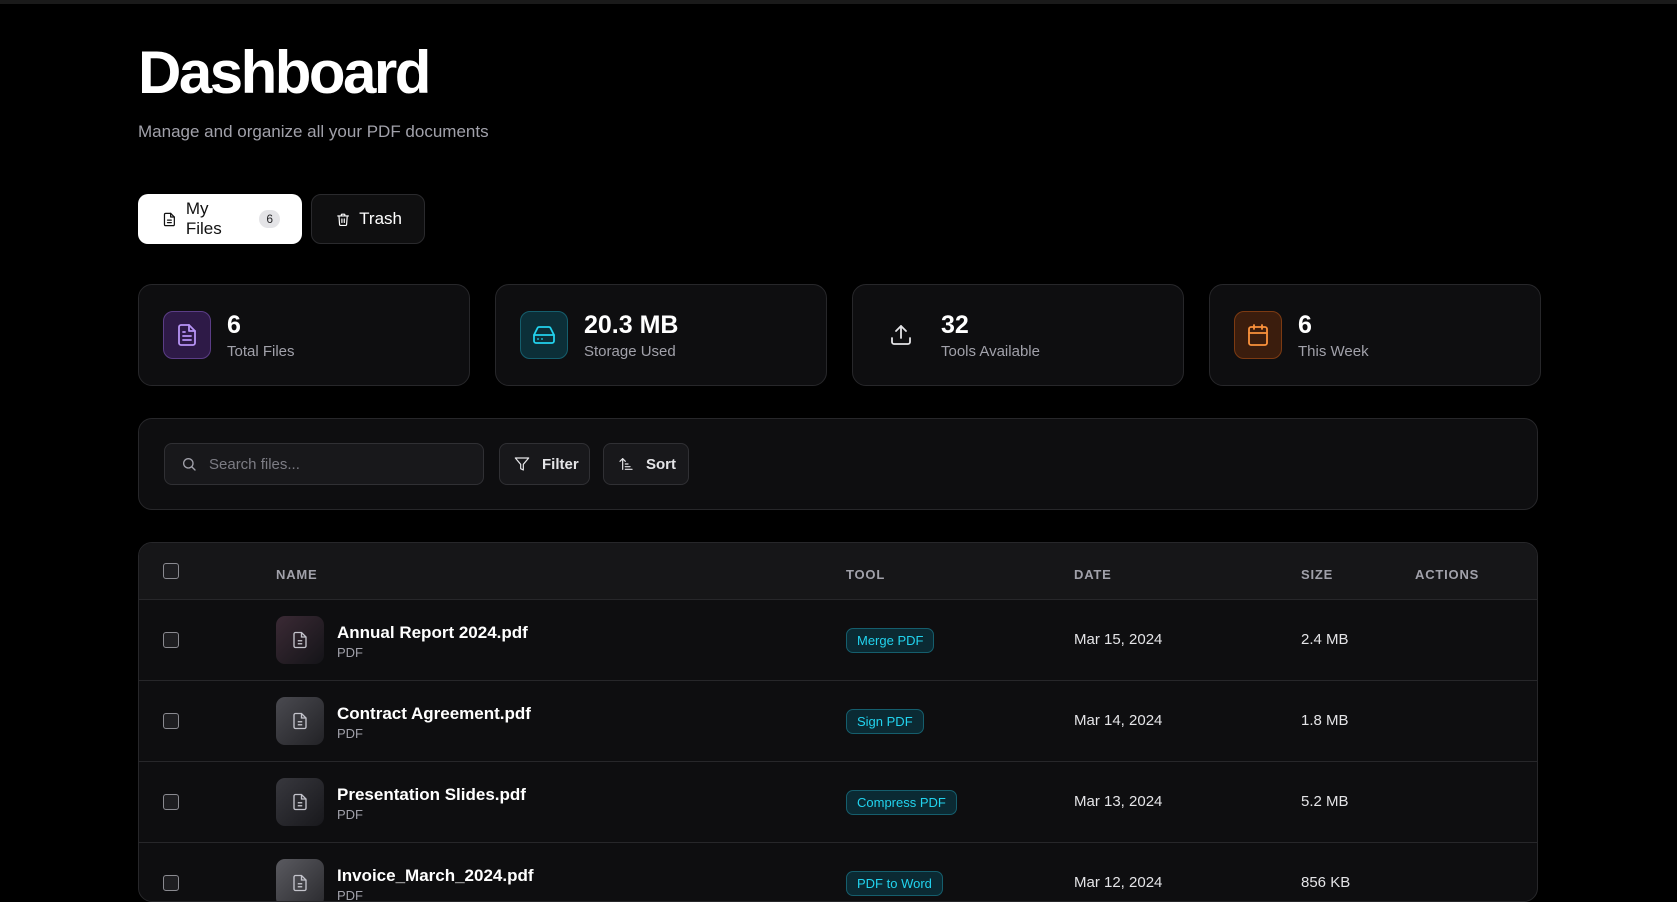 The image size is (1677, 902). Describe the element at coordinates (1375, 335) in the screenshot. I see `stat-card-this-week: 6 This Week` at that location.